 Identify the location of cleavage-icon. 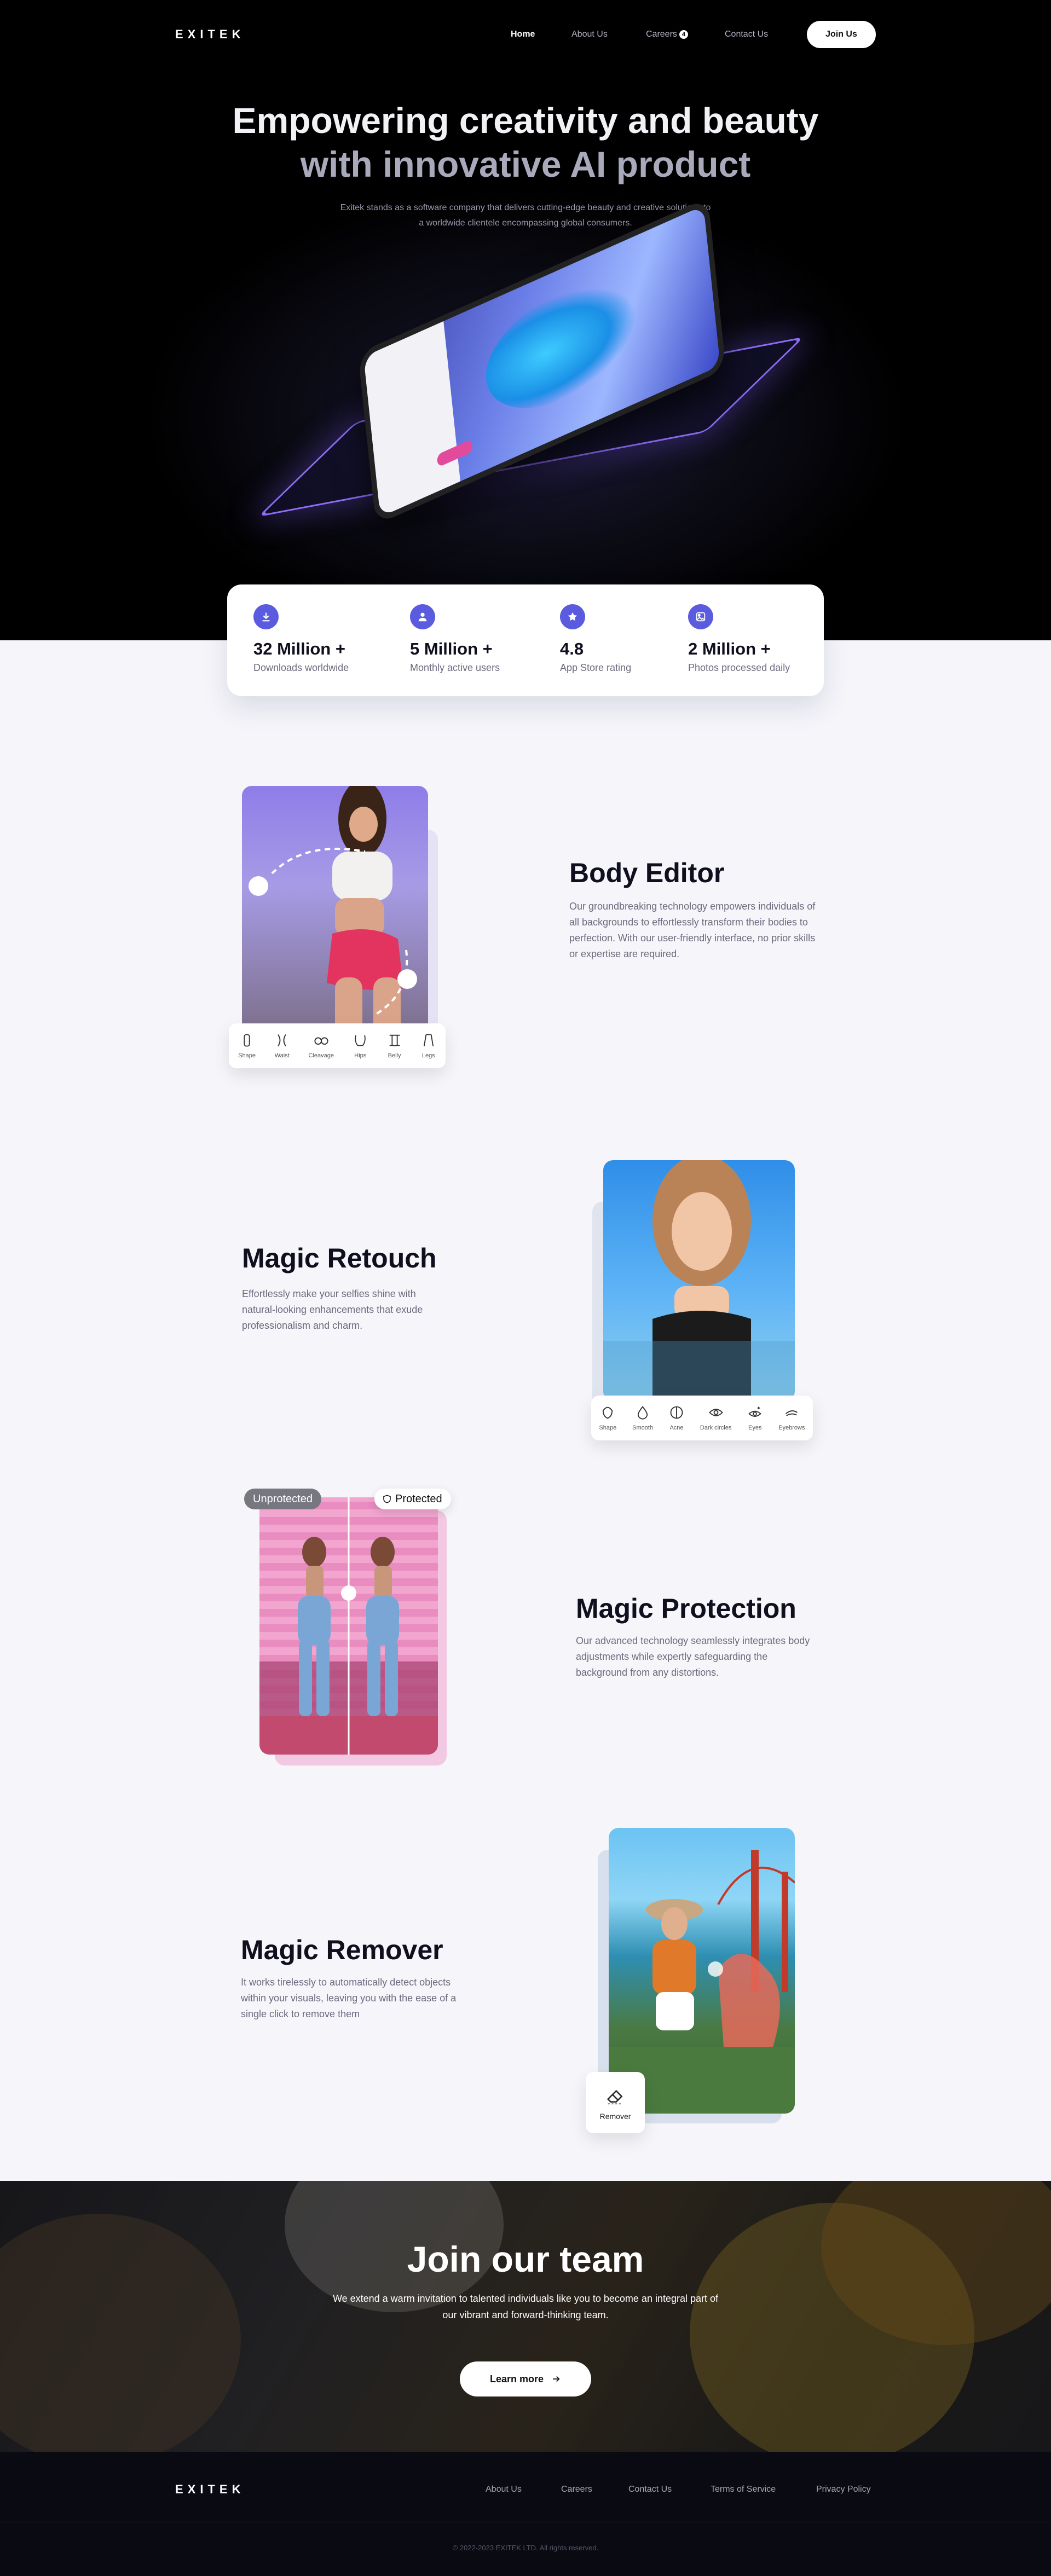
(321, 1041).